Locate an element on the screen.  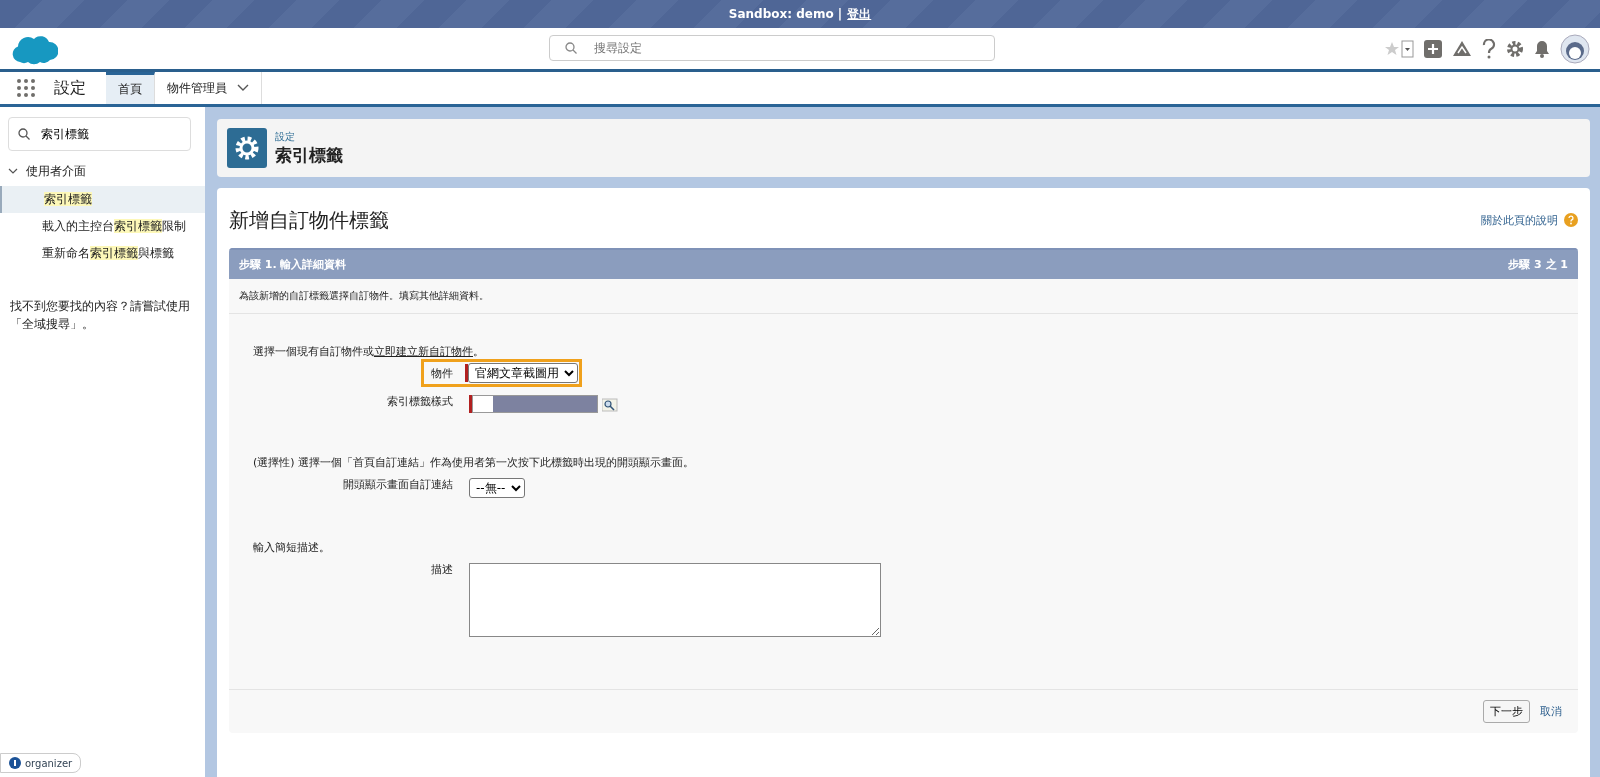
logout-link: 登出 is located at coordinates (859, 14).